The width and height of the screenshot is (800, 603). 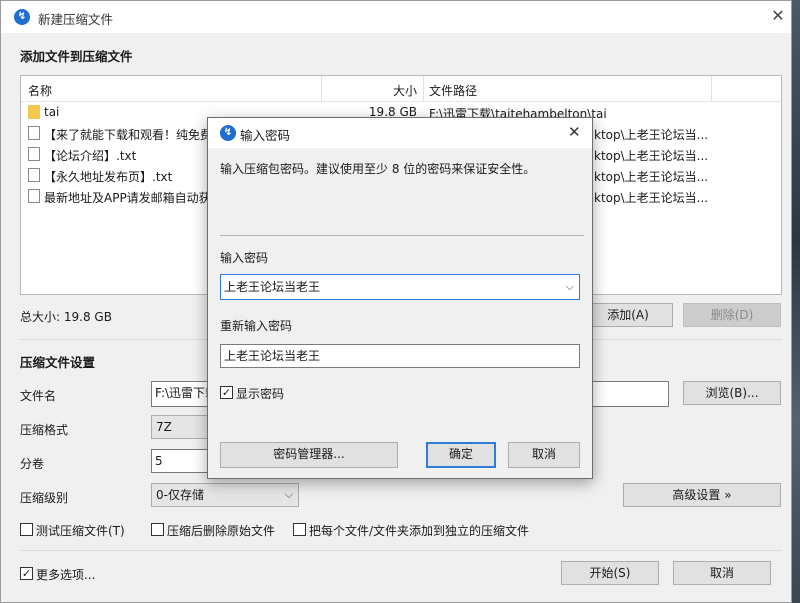 What do you see at coordinates (90, 156) in the screenshot?
I see `file-name: 【论坛介绍】.txt` at bounding box center [90, 156].